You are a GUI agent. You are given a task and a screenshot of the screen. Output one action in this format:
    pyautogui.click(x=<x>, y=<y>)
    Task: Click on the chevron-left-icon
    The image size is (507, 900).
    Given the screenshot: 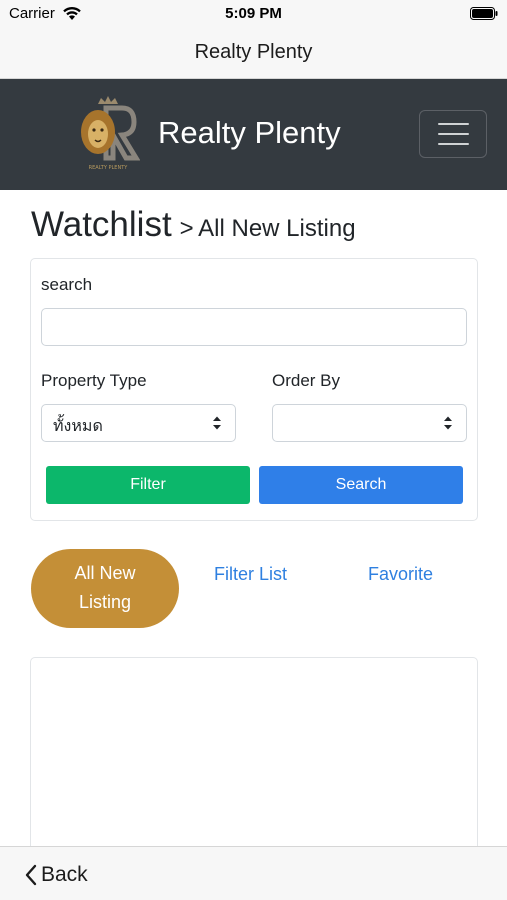 What is the action you would take?
    pyautogui.click(x=31, y=875)
    